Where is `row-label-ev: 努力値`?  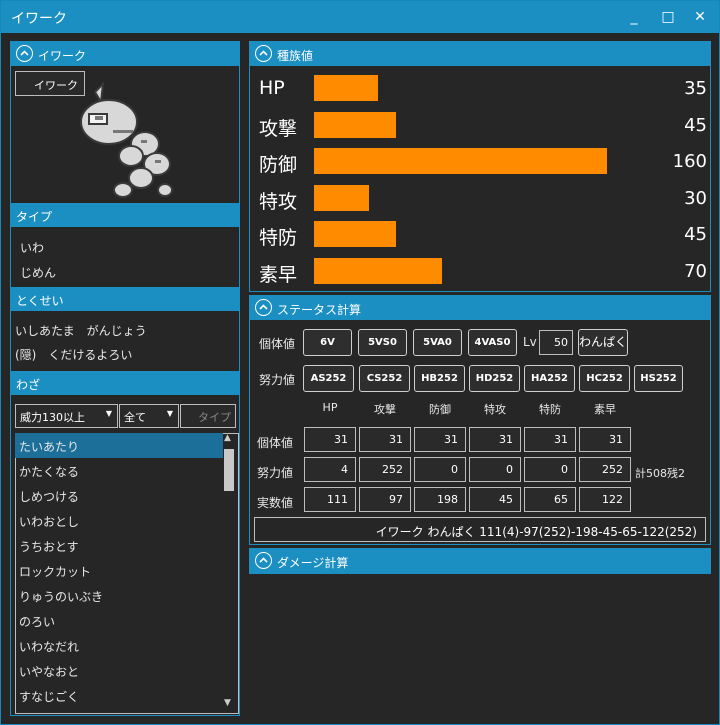
row-label-ev: 努力値 is located at coordinates (275, 473).